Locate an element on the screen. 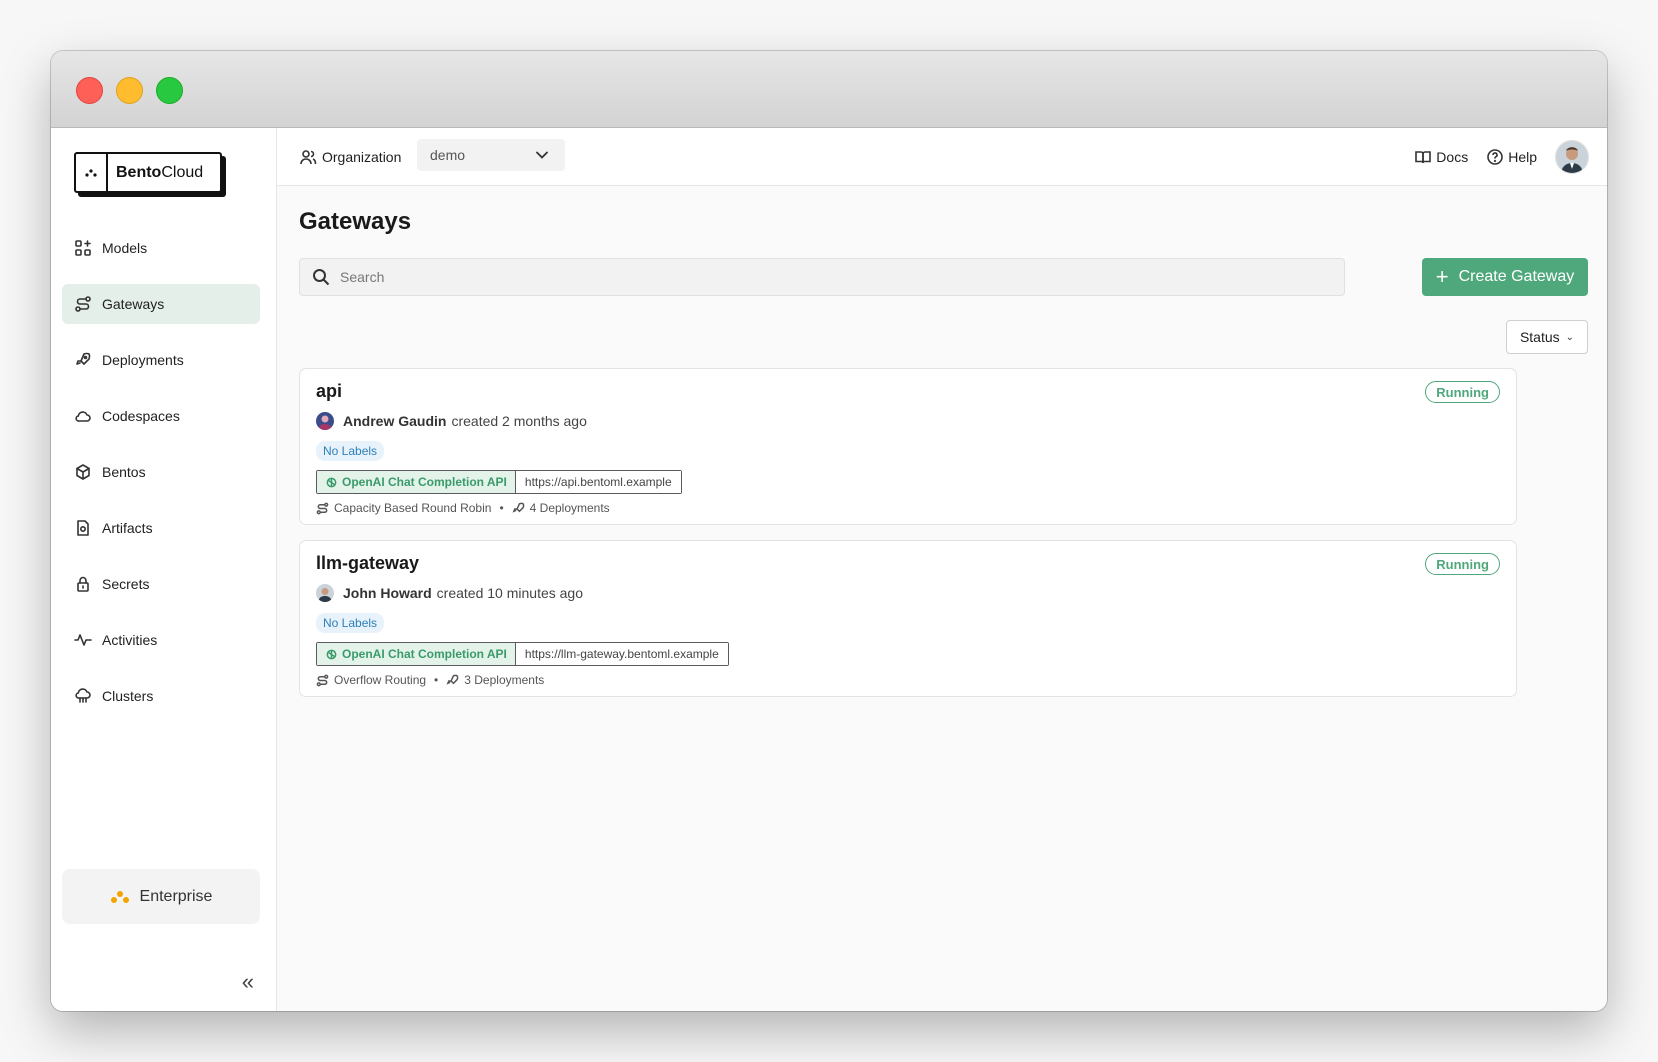 Image resolution: width=1658 pixels, height=1062 pixels. grid-icon is located at coordinates (83, 248).